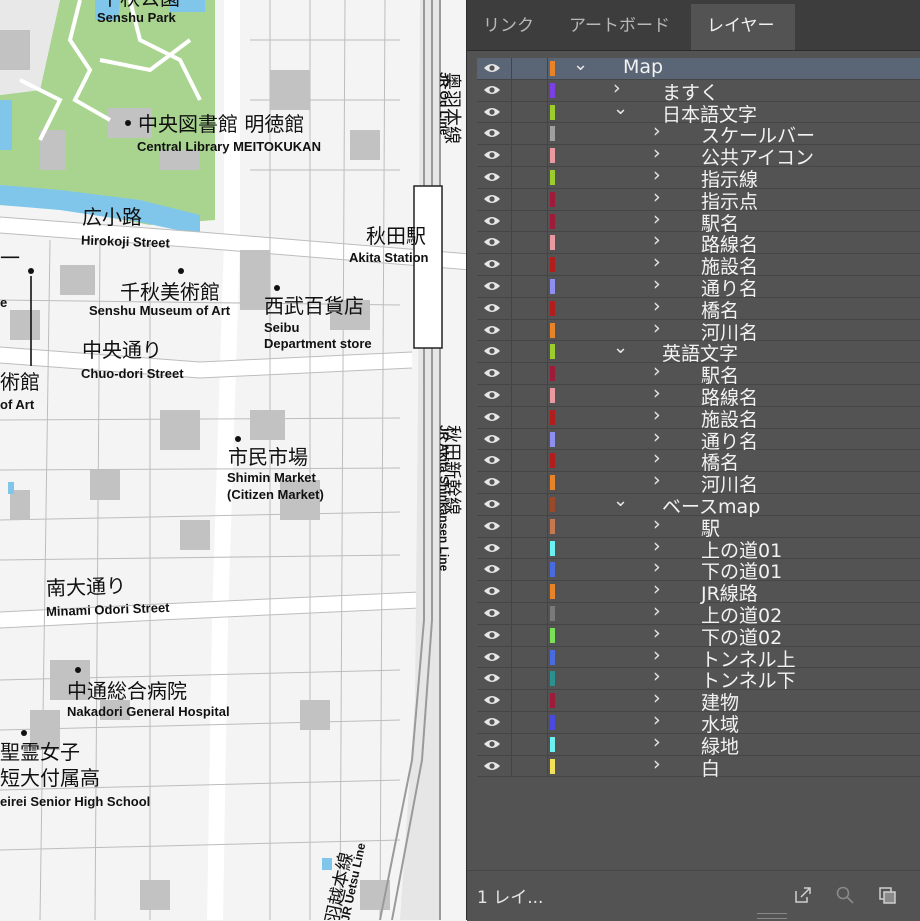 The height and width of the screenshot is (921, 920). Describe the element at coordinates (698, 90) in the screenshot. I see `layer-row: › ますく` at that location.